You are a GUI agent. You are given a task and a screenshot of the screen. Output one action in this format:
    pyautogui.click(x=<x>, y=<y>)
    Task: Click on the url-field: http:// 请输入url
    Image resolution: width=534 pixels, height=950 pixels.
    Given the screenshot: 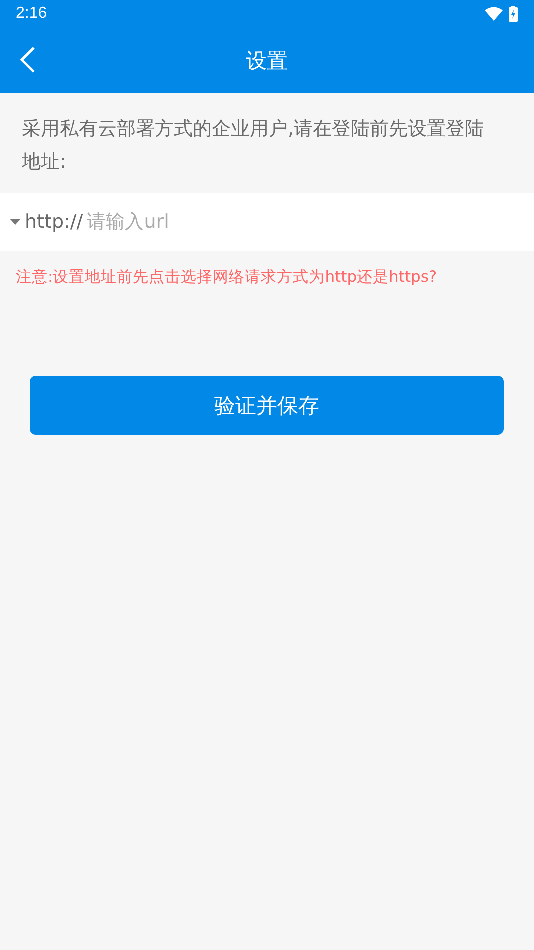 What is the action you would take?
    pyautogui.click(x=267, y=222)
    